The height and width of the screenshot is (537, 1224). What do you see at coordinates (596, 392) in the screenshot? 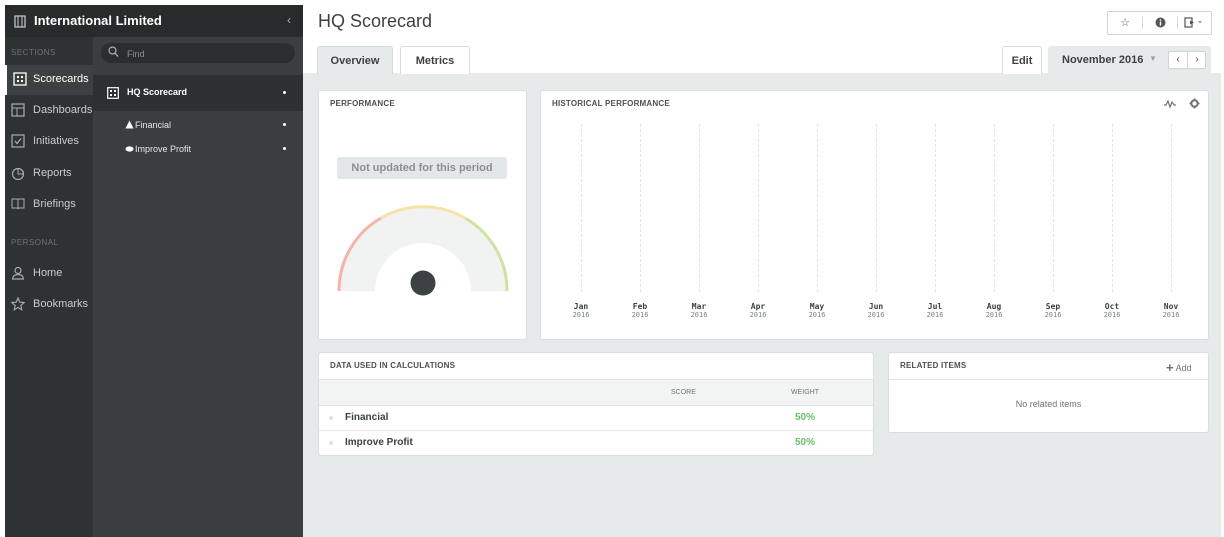
I see `table-header: SCORE WEIGHT` at bounding box center [596, 392].